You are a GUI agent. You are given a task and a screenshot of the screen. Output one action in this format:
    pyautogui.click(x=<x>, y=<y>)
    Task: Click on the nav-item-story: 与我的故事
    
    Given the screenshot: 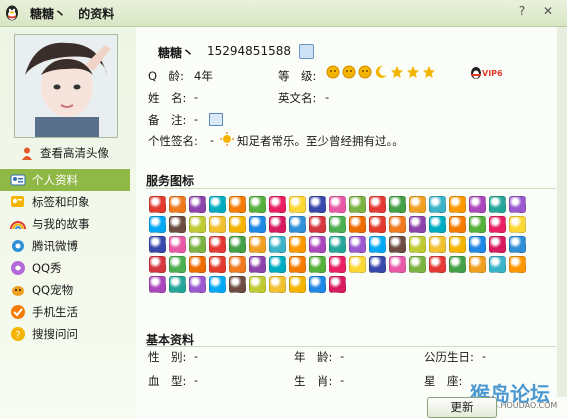 What is the action you would take?
    pyautogui.click(x=65, y=224)
    